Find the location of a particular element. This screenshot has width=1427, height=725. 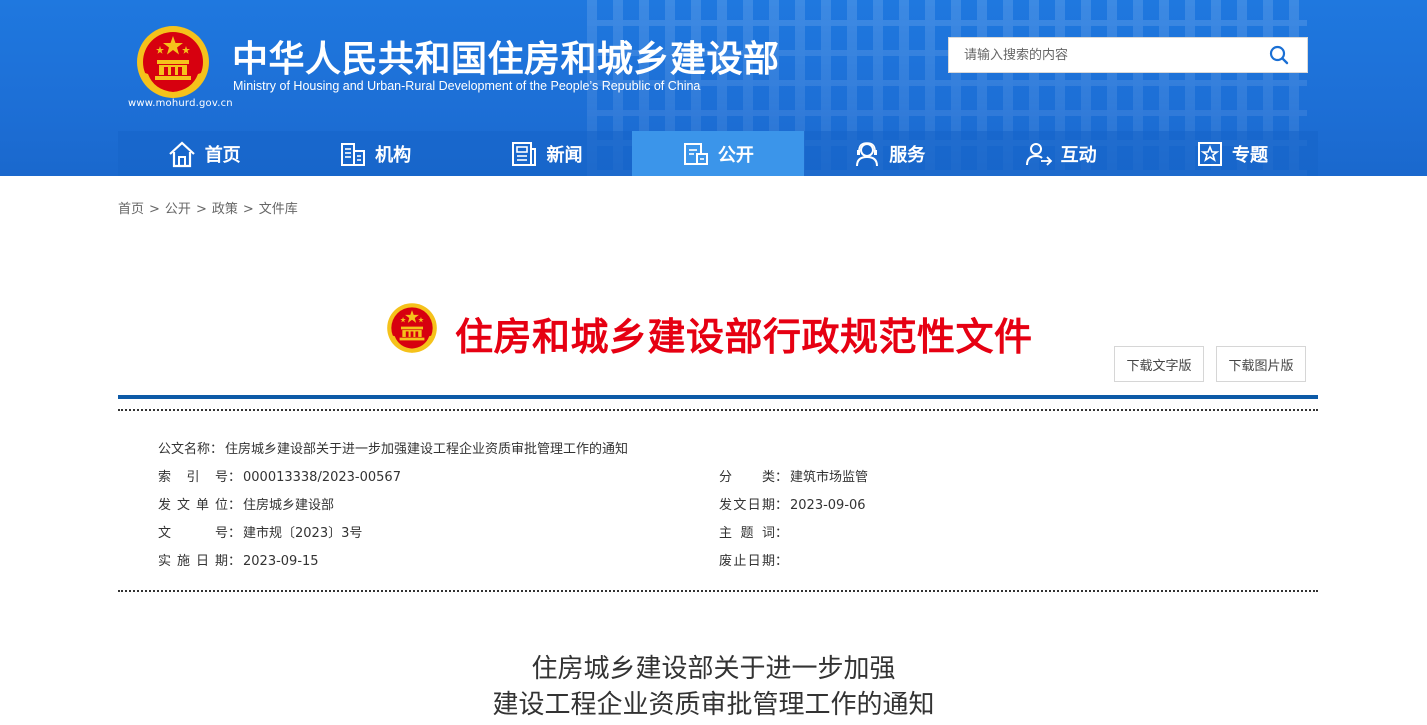

nav-label: 新闻 is located at coordinates (564, 155).